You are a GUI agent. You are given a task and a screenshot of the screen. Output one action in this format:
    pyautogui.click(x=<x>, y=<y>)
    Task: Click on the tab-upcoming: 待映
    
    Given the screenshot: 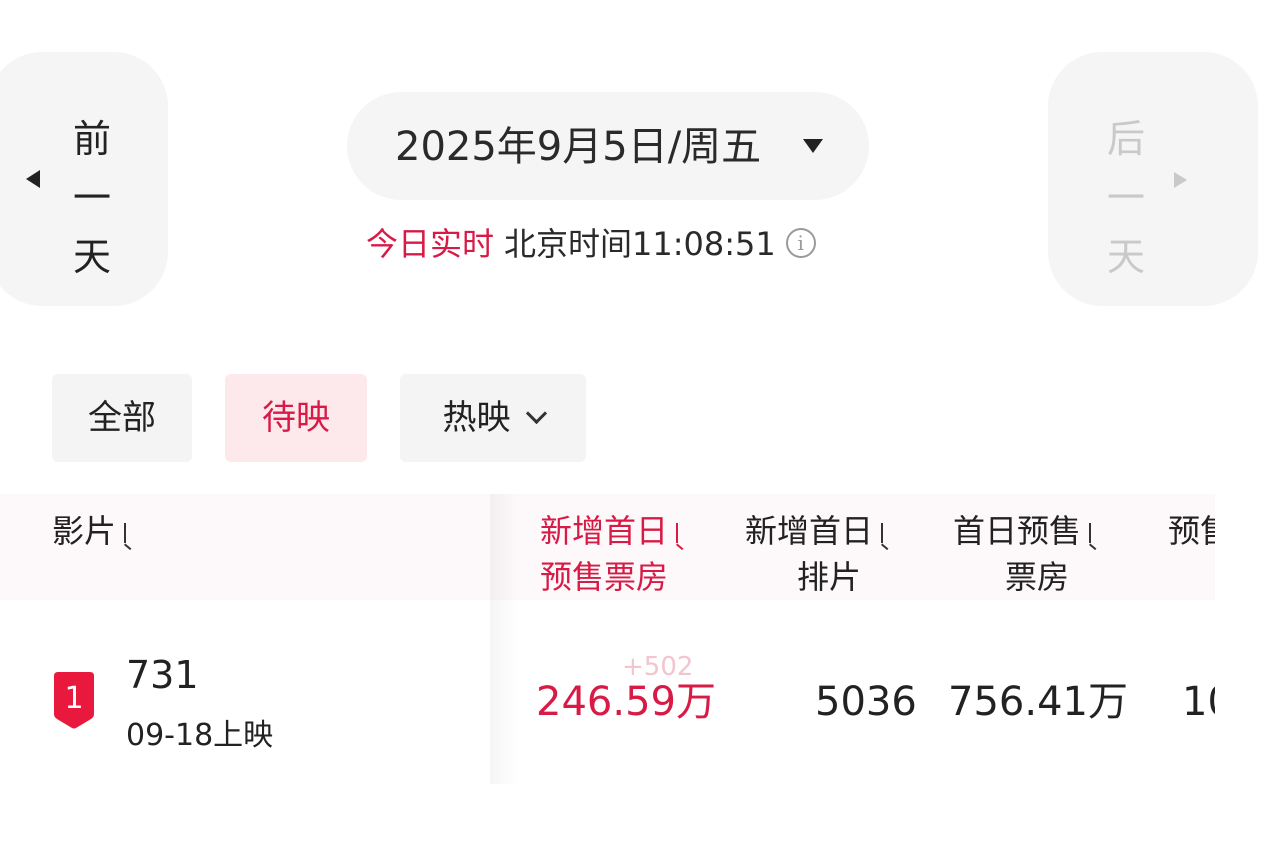 What is the action you would take?
    pyautogui.click(x=296, y=418)
    